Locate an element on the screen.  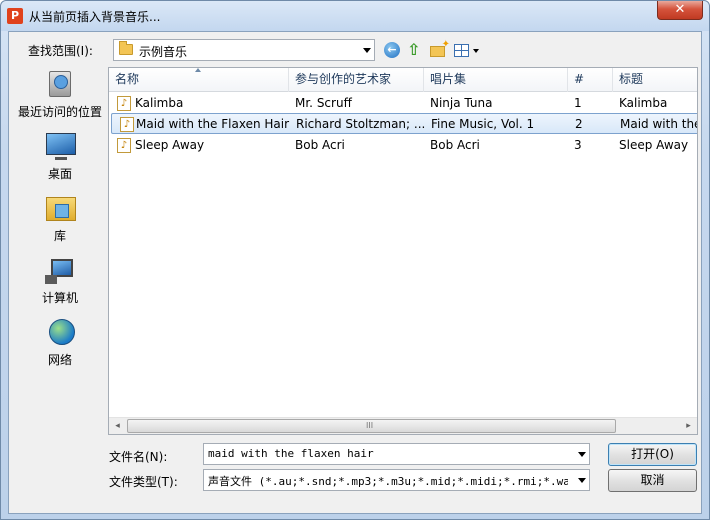
desktop-icon is located at coordinates (61, 146).